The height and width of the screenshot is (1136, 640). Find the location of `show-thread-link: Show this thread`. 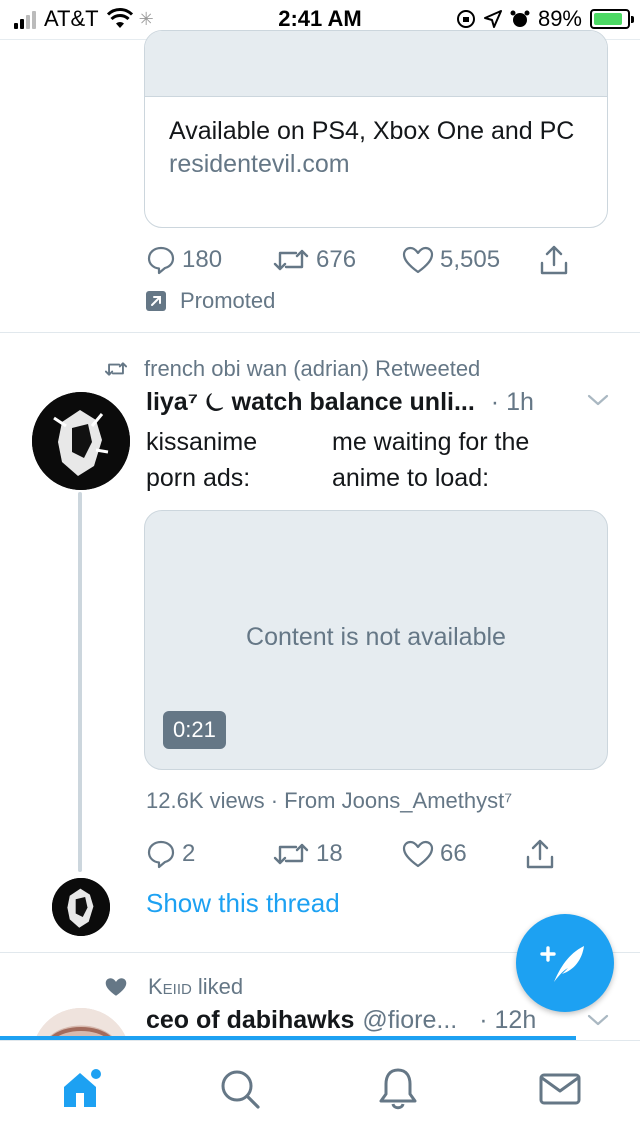

show-thread-link: Show this thread is located at coordinates (243, 903).